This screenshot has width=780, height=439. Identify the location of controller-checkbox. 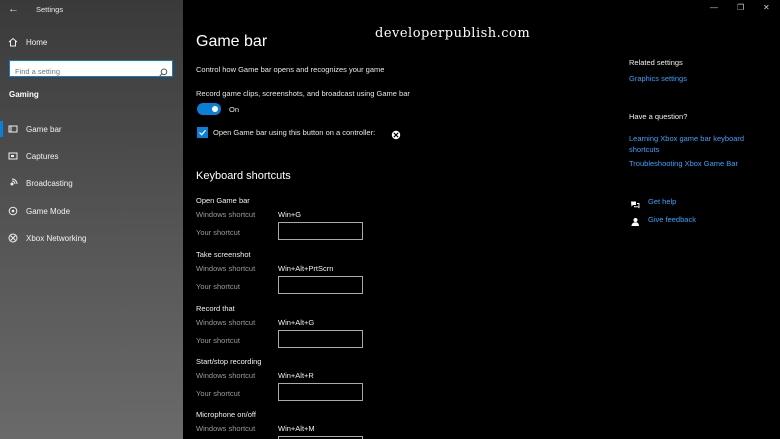
(202, 132).